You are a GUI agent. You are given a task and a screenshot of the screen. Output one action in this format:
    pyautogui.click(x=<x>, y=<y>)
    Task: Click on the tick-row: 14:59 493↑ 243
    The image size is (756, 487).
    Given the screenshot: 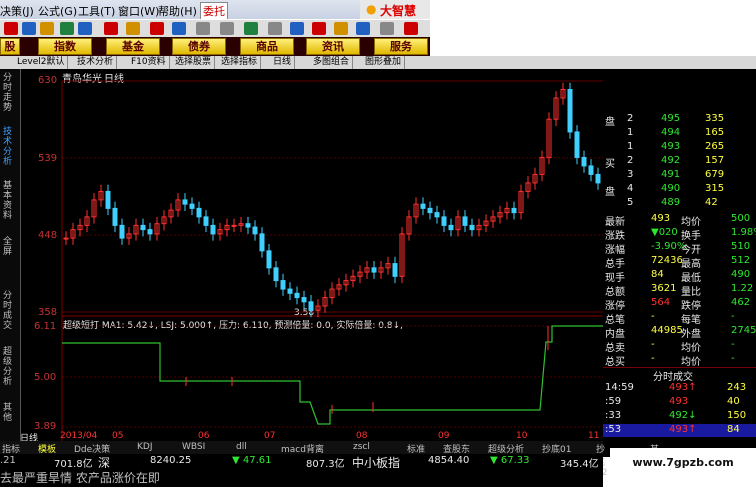 What is the action you would take?
    pyautogui.click(x=679, y=388)
    